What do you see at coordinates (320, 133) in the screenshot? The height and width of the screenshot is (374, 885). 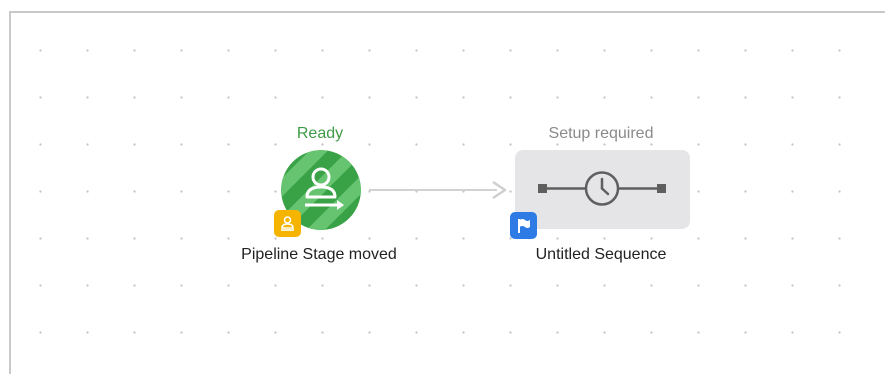 I see `trigger-status-label: Ready` at bounding box center [320, 133].